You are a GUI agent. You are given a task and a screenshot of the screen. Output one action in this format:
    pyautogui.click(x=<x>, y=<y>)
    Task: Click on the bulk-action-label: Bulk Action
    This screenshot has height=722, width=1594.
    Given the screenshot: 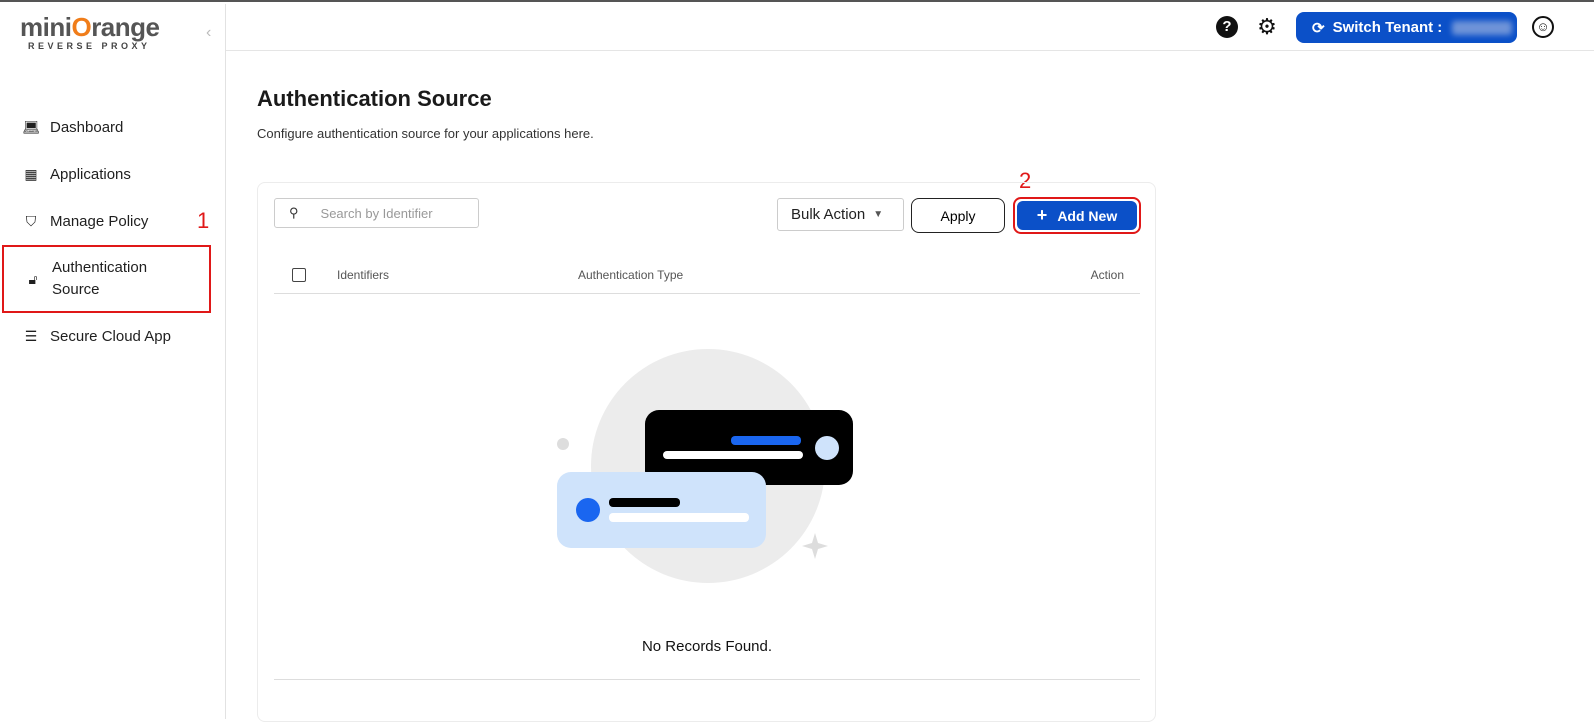 What is the action you would take?
    pyautogui.click(x=828, y=214)
    